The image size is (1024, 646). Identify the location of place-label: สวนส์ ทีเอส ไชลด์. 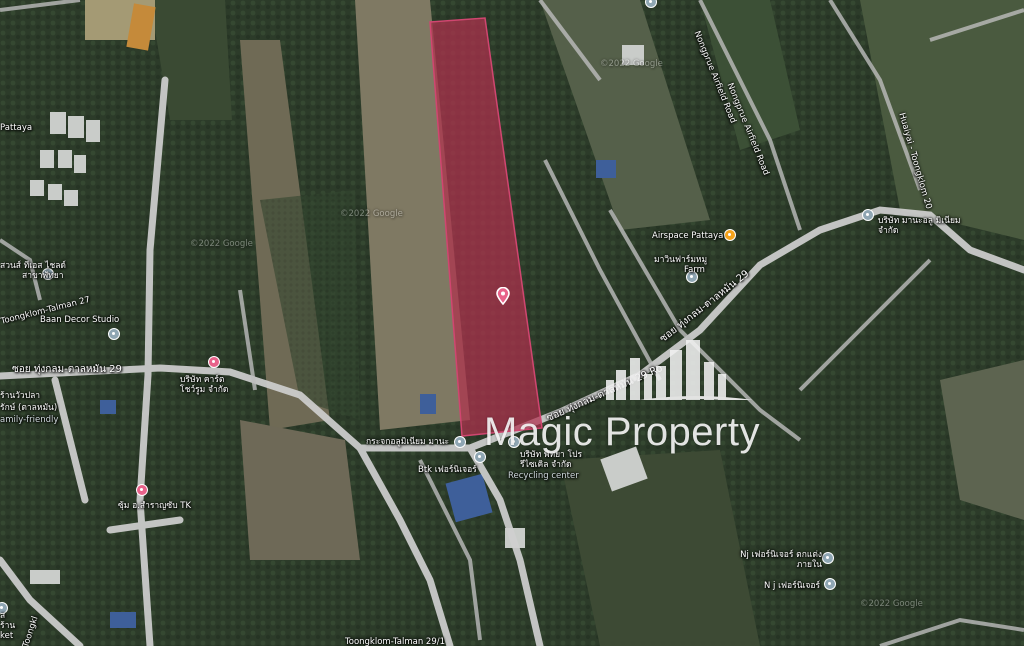
(33, 266).